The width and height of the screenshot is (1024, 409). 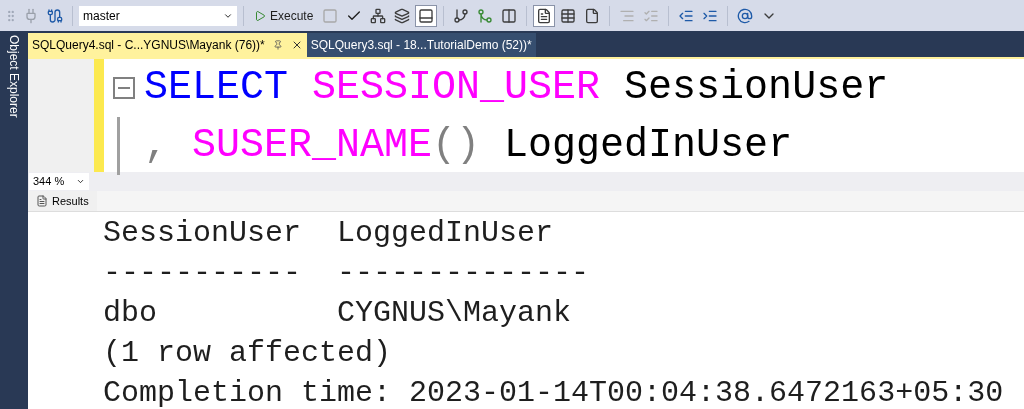 What do you see at coordinates (124, 88) in the screenshot?
I see `collapse-icon` at bounding box center [124, 88].